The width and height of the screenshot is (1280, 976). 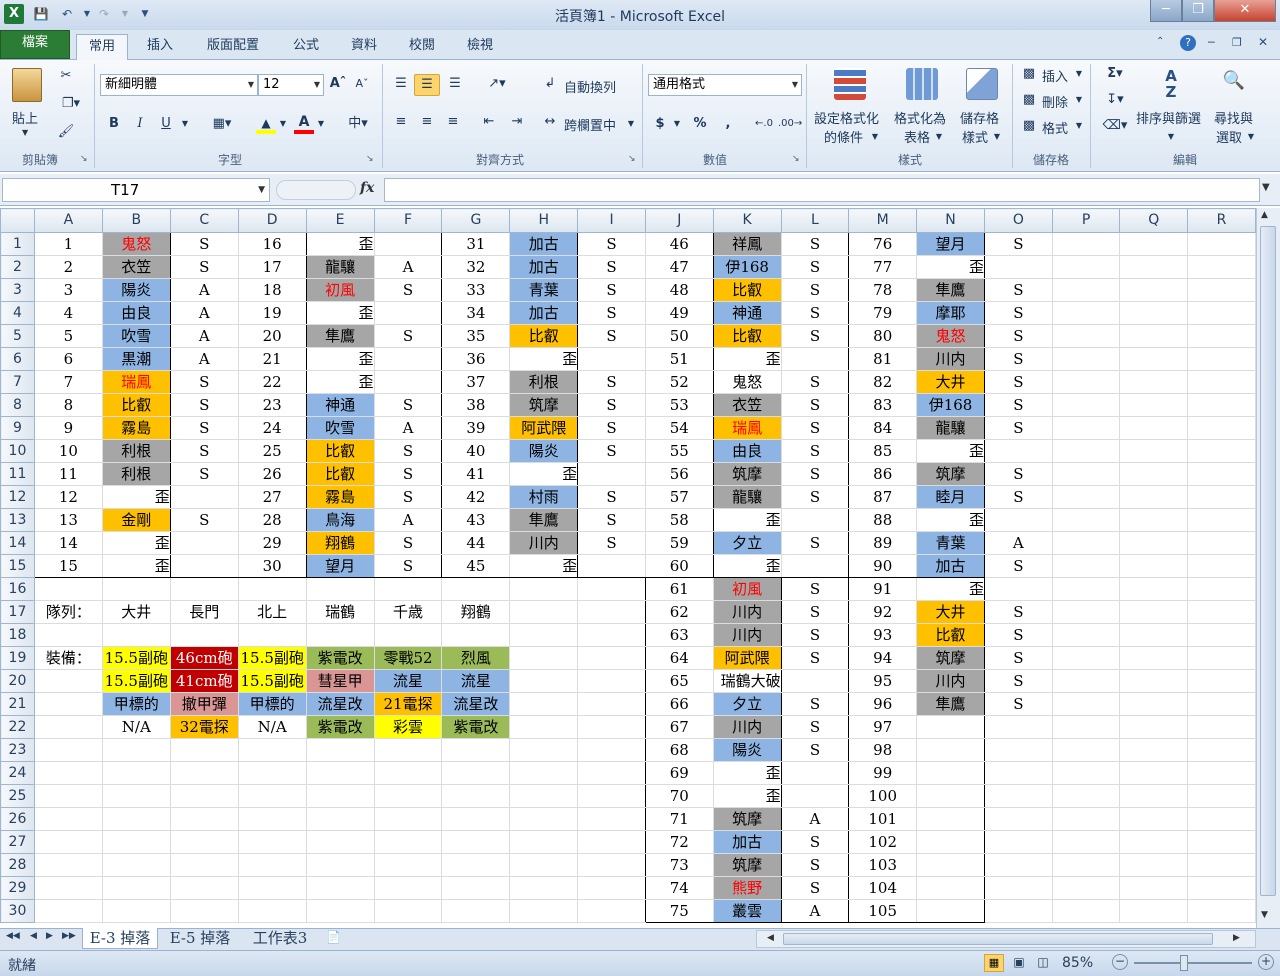 What do you see at coordinates (68, 313) in the screenshot?
I see `cell-a4: 4` at bounding box center [68, 313].